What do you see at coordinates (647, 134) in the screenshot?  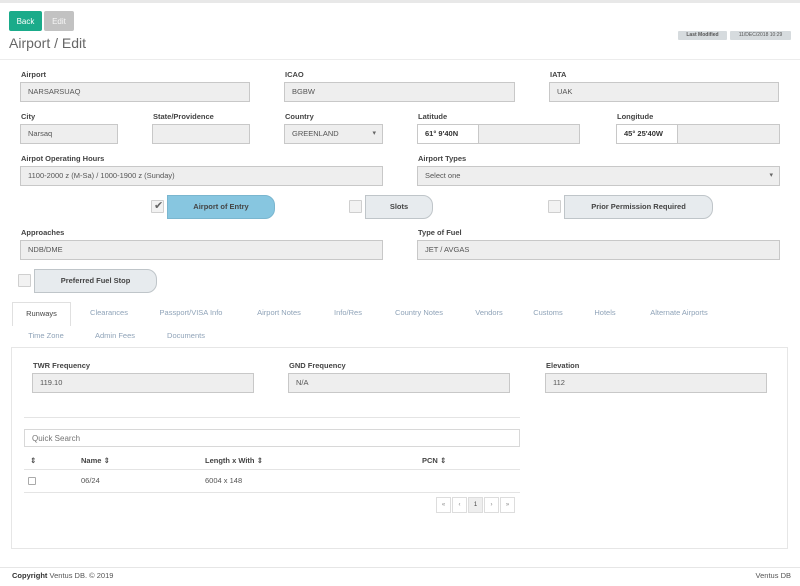 I see `longitude-field: 45° 25'40W` at bounding box center [647, 134].